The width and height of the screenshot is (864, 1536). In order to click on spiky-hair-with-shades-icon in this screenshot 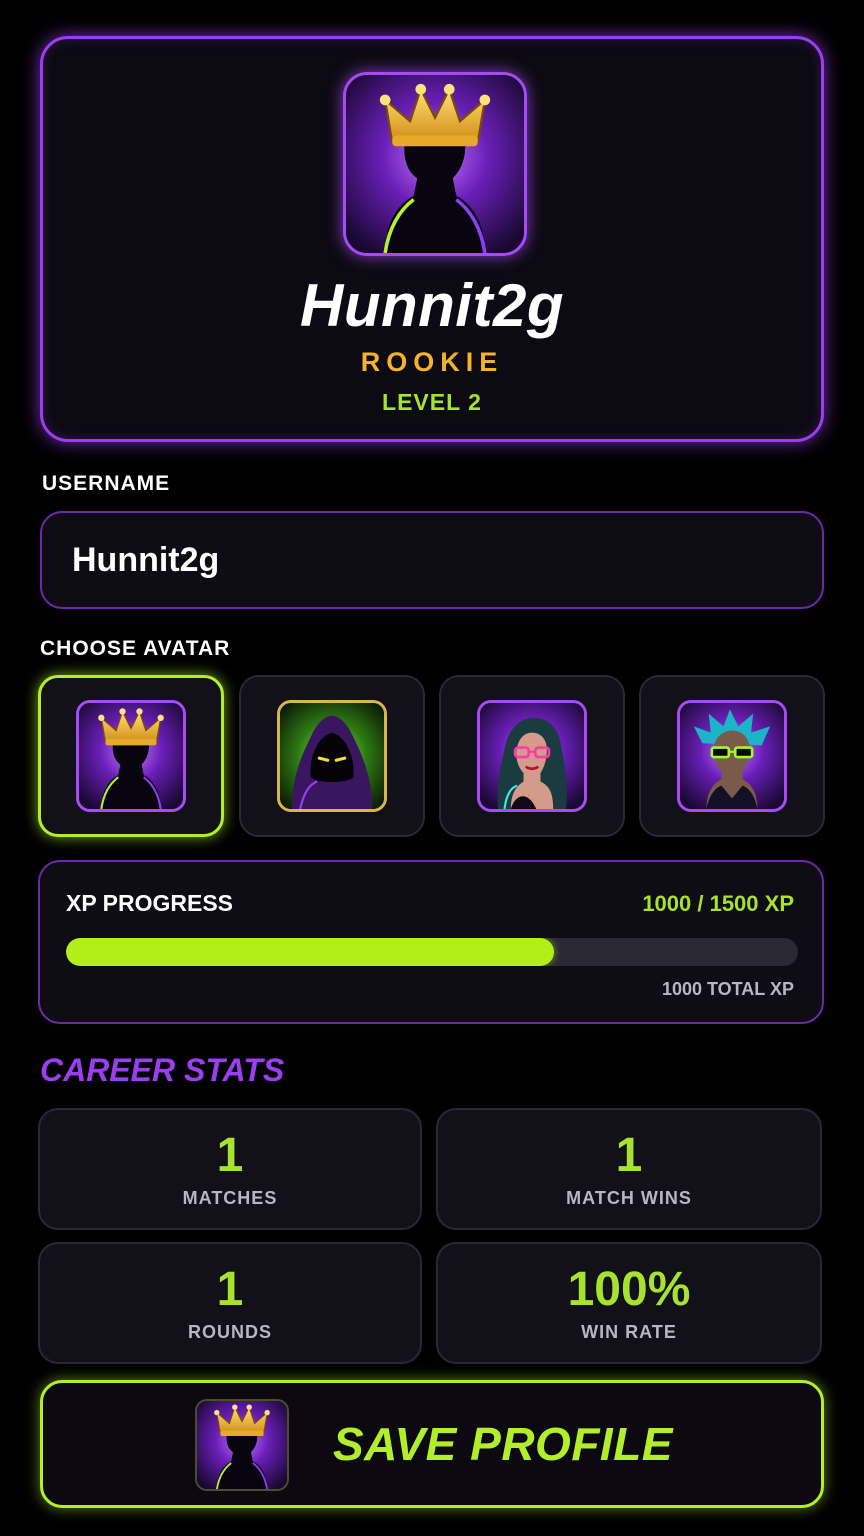, I will do `click(732, 756)`.